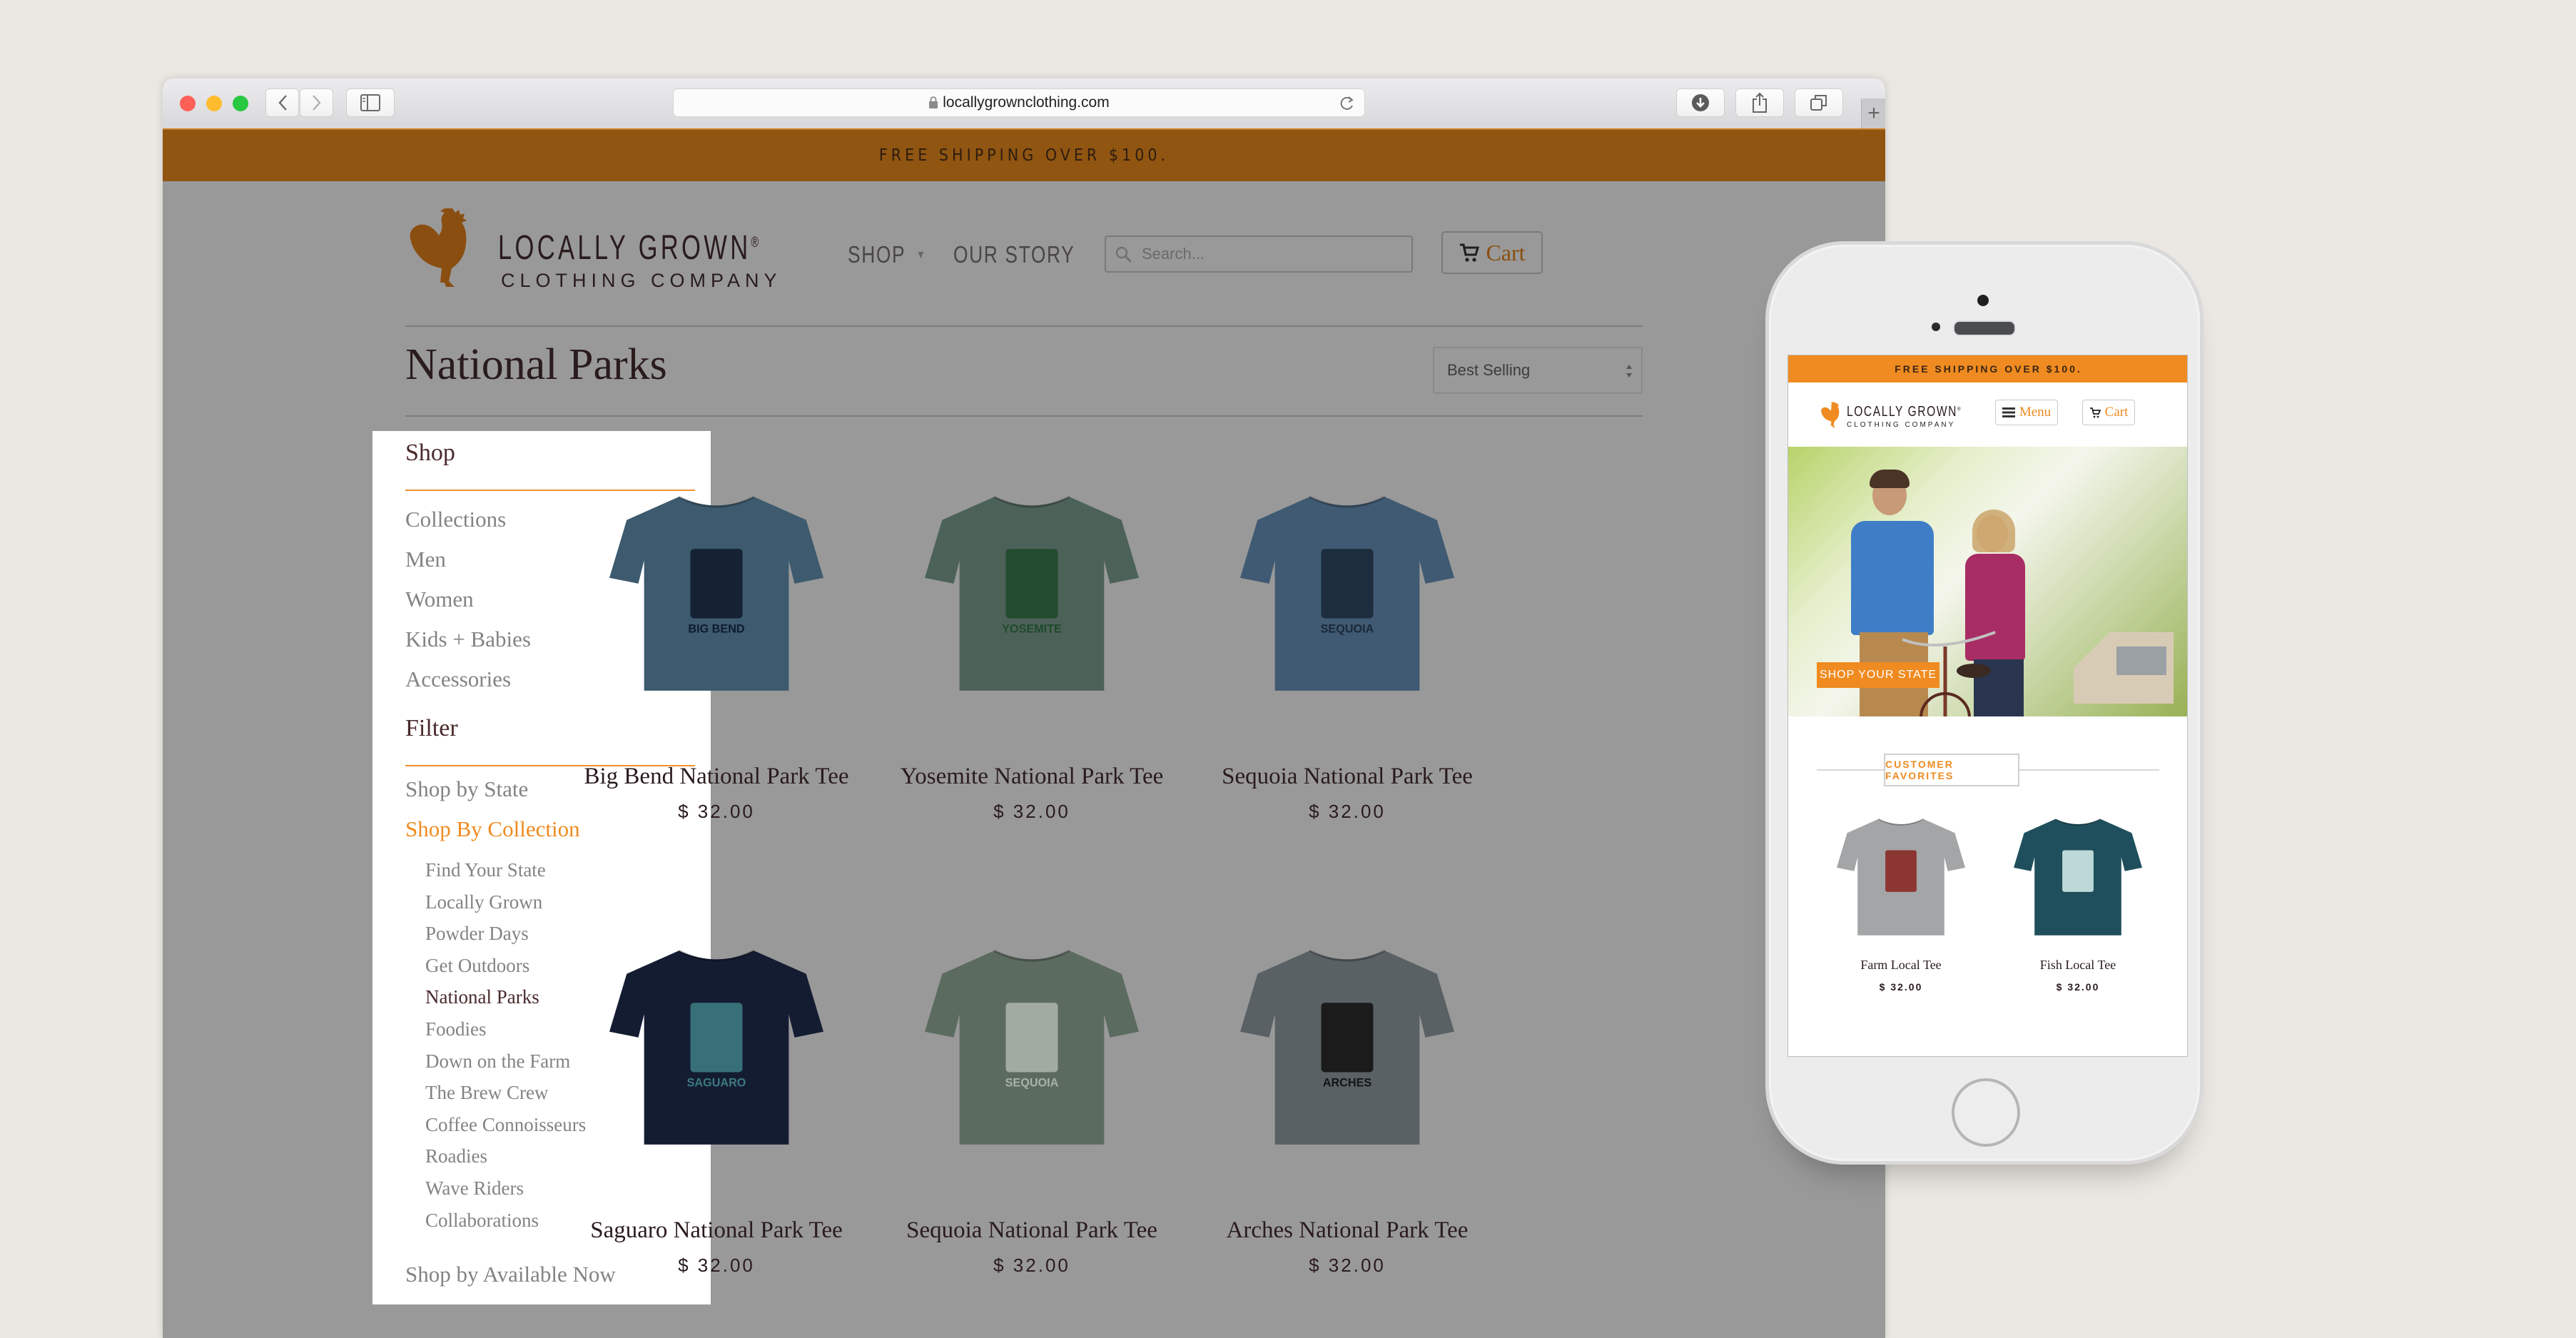 This screenshot has height=1338, width=2576. What do you see at coordinates (1951, 770) in the screenshot?
I see `customer-favorites-heading: CUSTOMER FAVORITES` at bounding box center [1951, 770].